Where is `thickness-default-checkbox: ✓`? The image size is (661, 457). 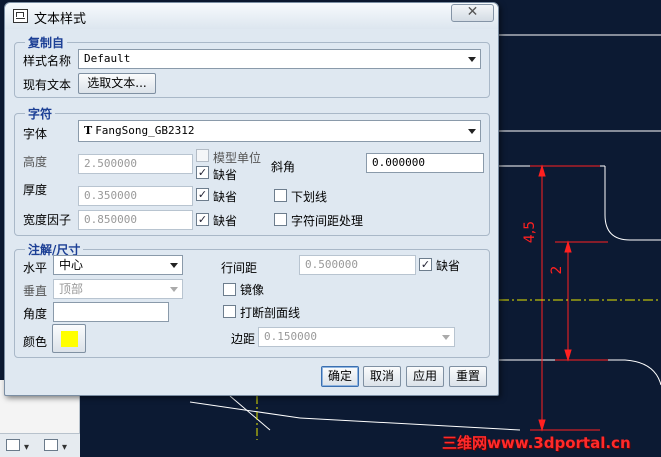 thickness-default-checkbox: ✓ is located at coordinates (202, 194).